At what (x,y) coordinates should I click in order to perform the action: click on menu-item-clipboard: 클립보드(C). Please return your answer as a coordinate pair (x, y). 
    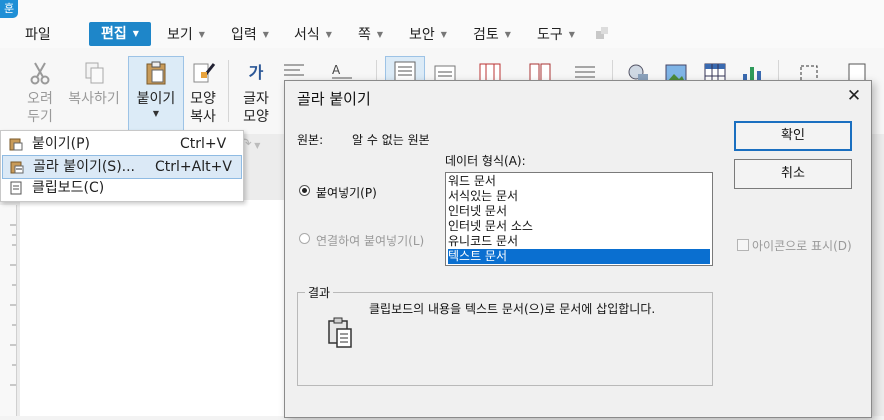
    Looking at the image, I should click on (122, 188).